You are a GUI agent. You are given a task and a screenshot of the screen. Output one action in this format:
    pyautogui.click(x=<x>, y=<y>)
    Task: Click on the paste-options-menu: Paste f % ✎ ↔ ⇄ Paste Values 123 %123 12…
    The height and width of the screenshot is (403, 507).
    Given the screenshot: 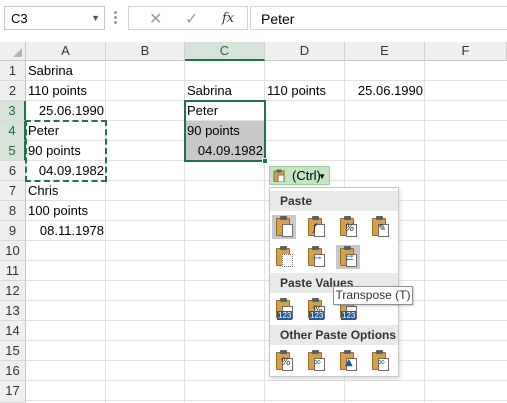 What is the action you would take?
    pyautogui.click(x=334, y=282)
    